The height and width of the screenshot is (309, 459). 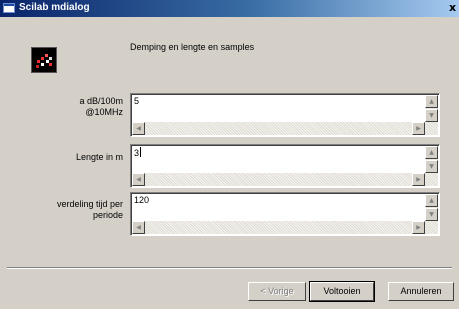 I want to click on text-caret, so click(x=141, y=152).